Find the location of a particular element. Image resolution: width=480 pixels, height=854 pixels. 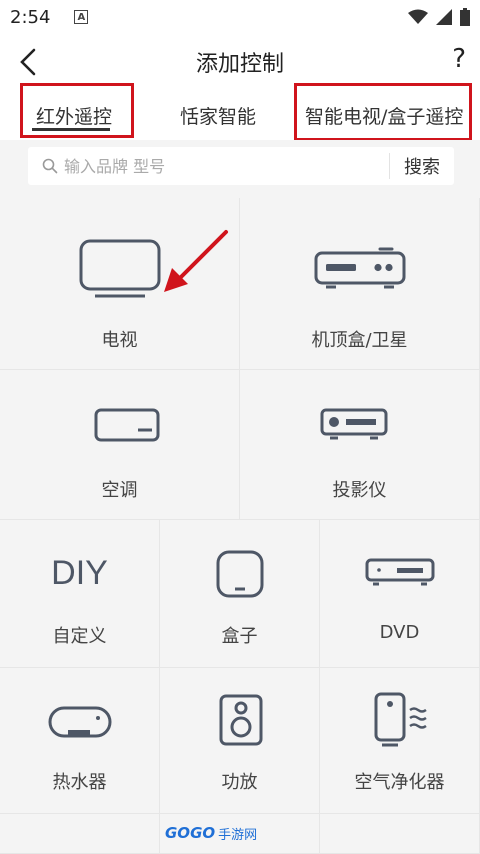

page-title: 添加控制 is located at coordinates (239, 64).